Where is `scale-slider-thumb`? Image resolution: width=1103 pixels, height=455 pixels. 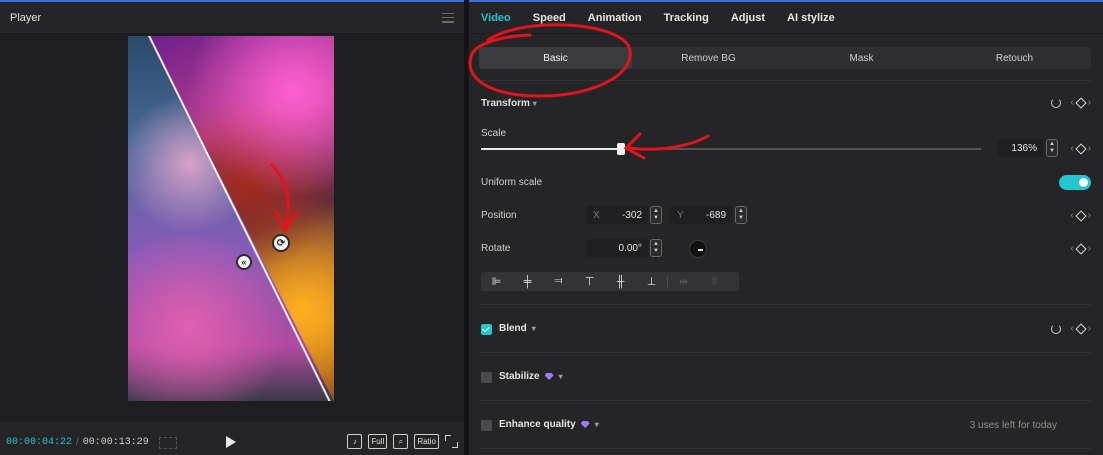 scale-slider-thumb is located at coordinates (621, 149).